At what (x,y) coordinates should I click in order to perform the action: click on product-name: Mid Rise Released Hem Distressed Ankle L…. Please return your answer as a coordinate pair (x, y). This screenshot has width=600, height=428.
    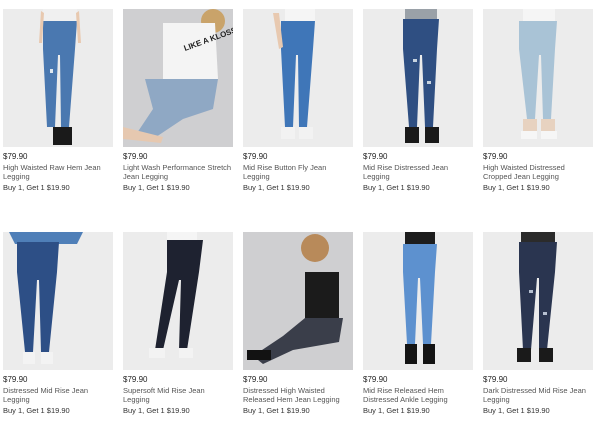
    Looking at the image, I should click on (418, 395).